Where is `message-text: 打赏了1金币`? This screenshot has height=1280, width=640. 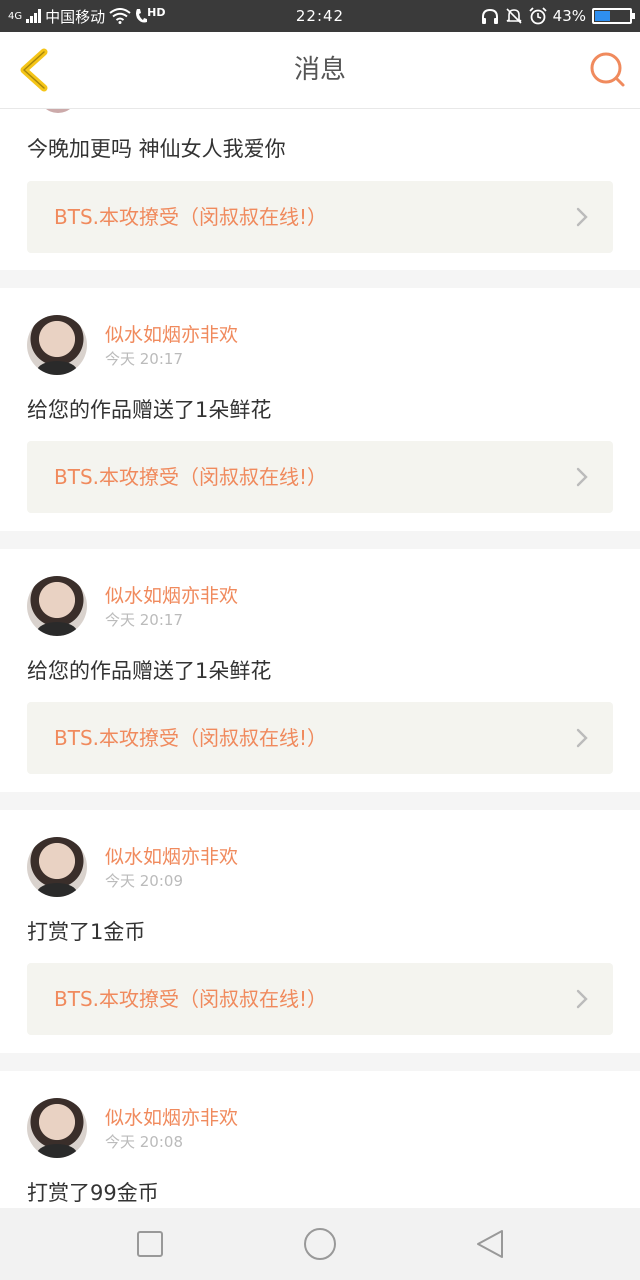
message-text: 打赏了1金币 is located at coordinates (86, 932).